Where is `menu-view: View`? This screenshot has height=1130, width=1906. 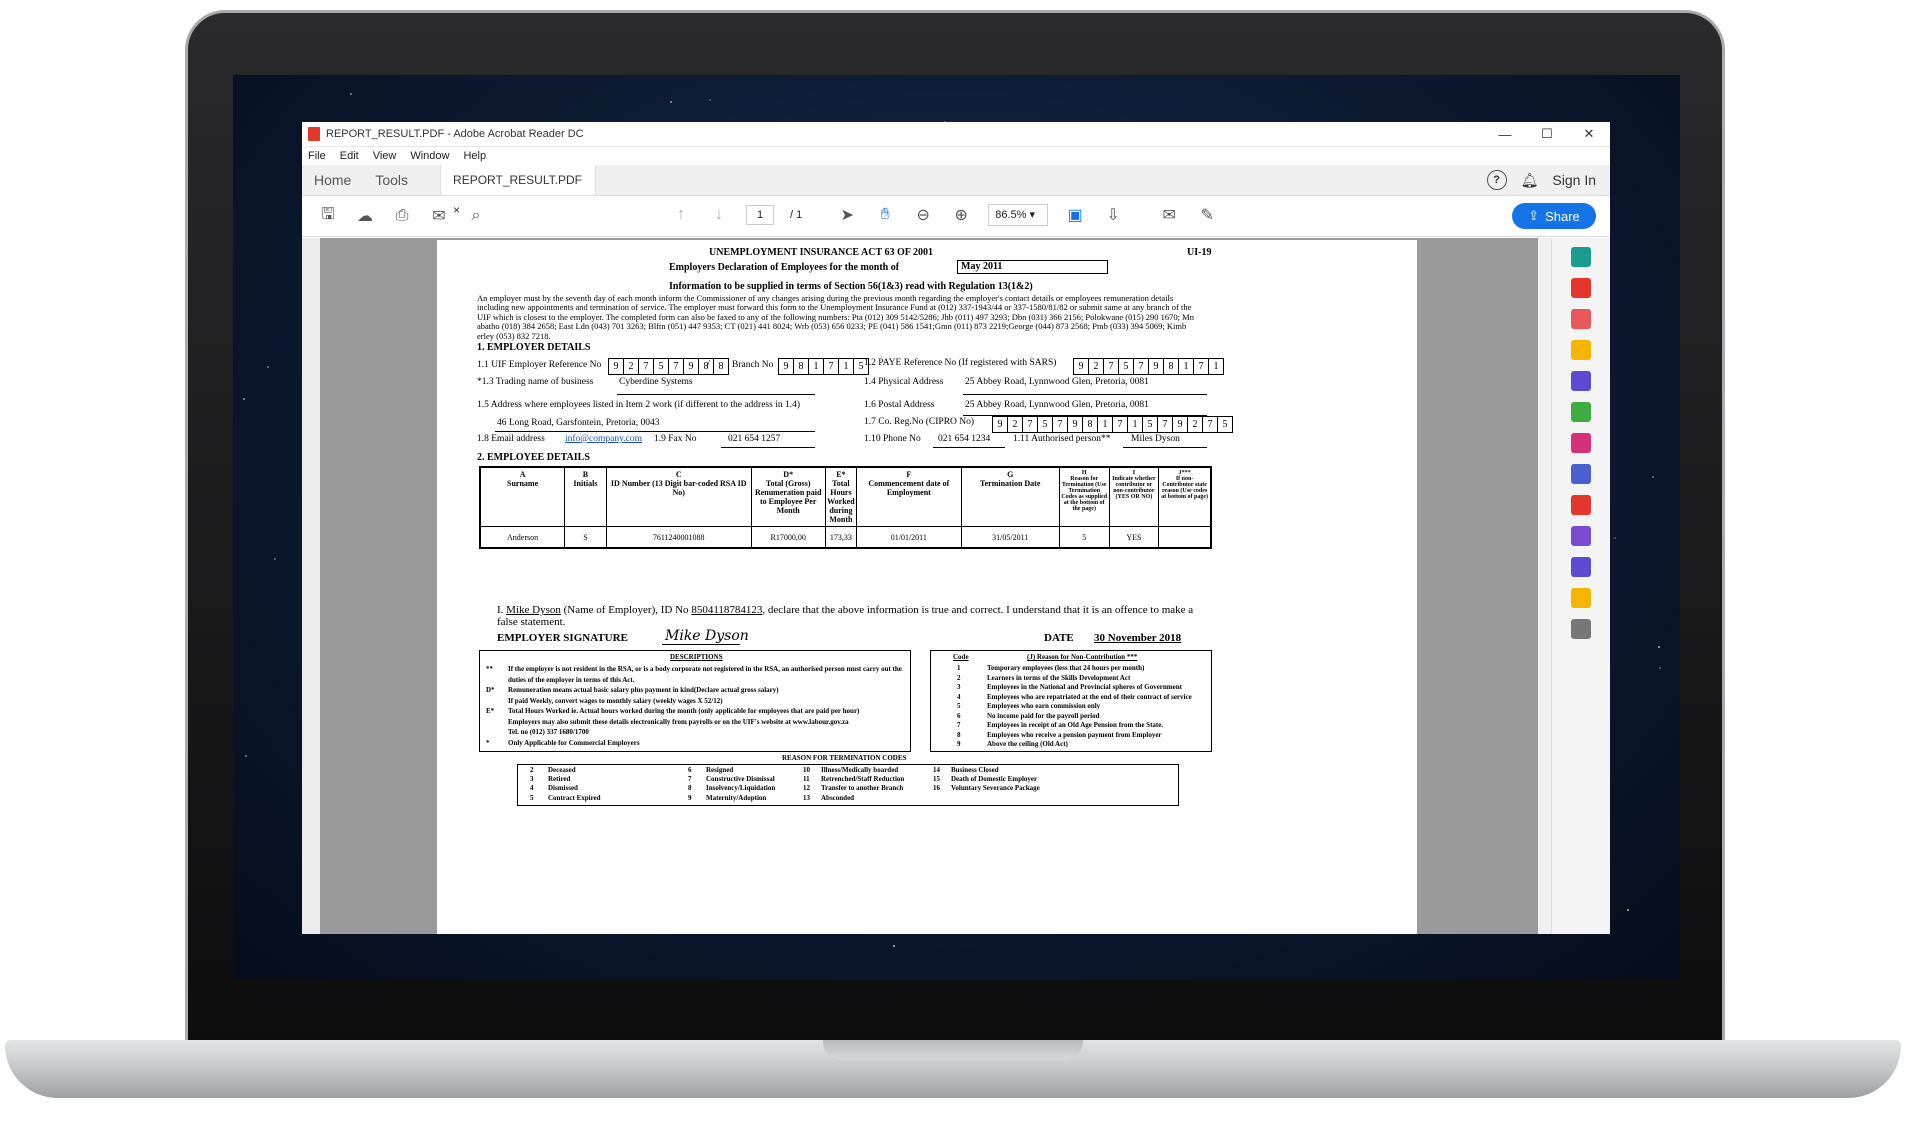
menu-view: View is located at coordinates (385, 156).